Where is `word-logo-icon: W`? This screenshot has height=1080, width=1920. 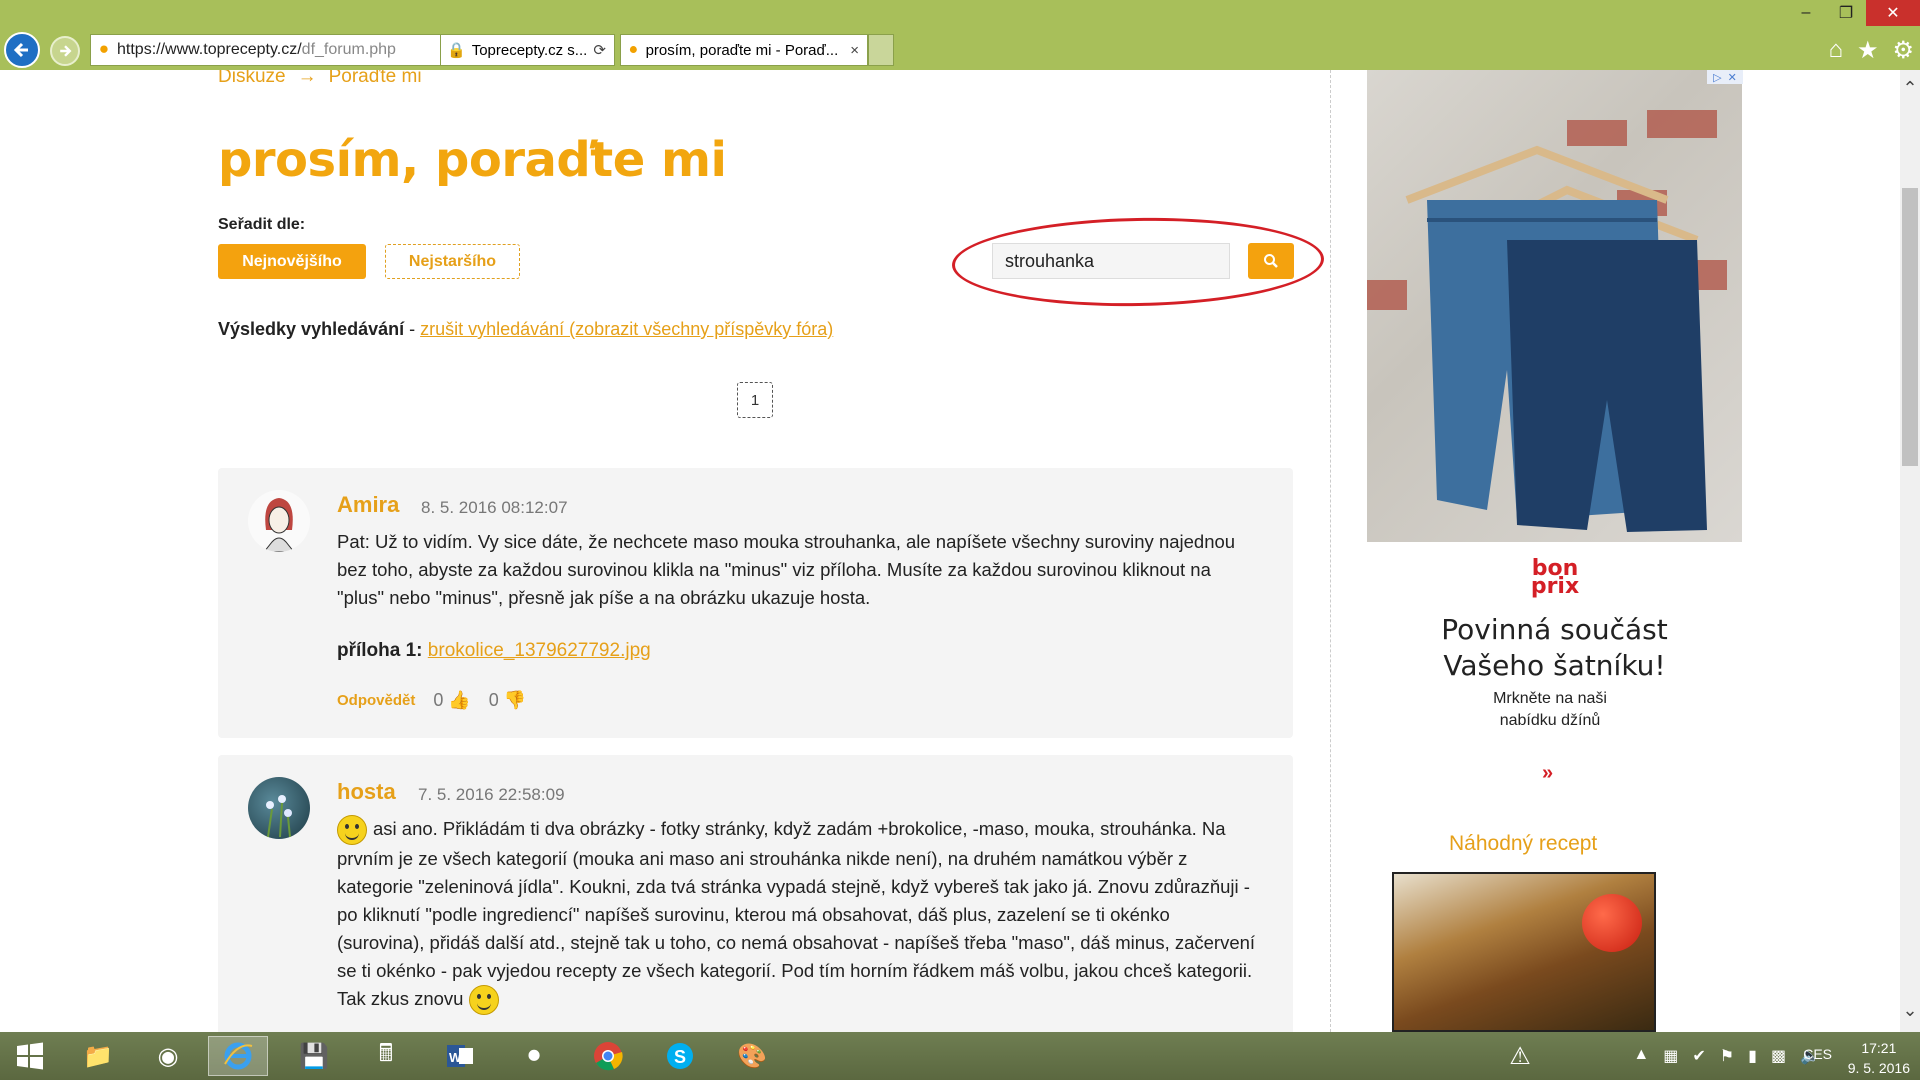 word-logo-icon: W is located at coordinates (460, 1056).